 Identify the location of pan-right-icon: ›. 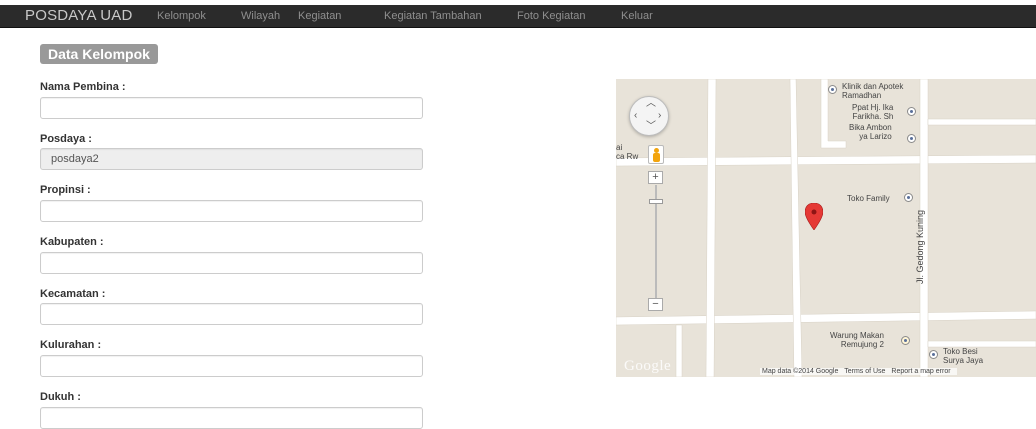
(659, 116).